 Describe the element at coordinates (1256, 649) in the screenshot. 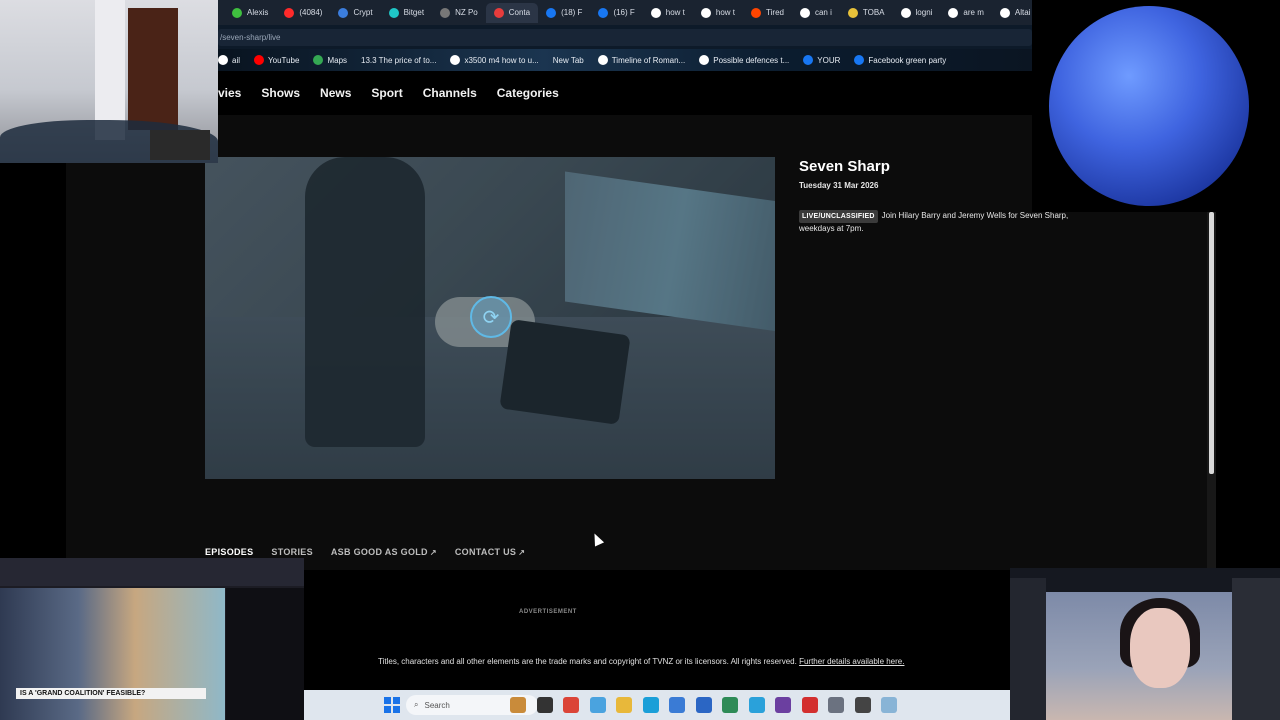

I see `streamer-right-pane` at that location.